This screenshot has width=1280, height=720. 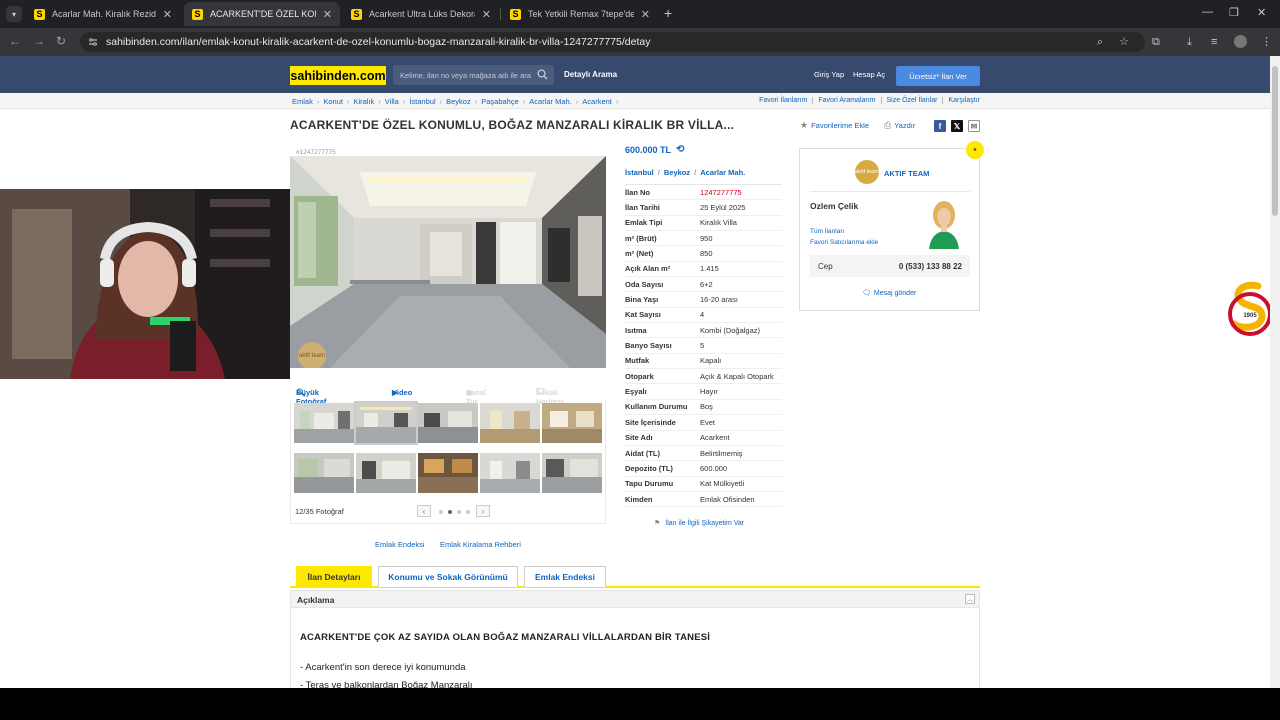 What do you see at coordinates (542, 74) in the screenshot?
I see `search-icon` at bounding box center [542, 74].